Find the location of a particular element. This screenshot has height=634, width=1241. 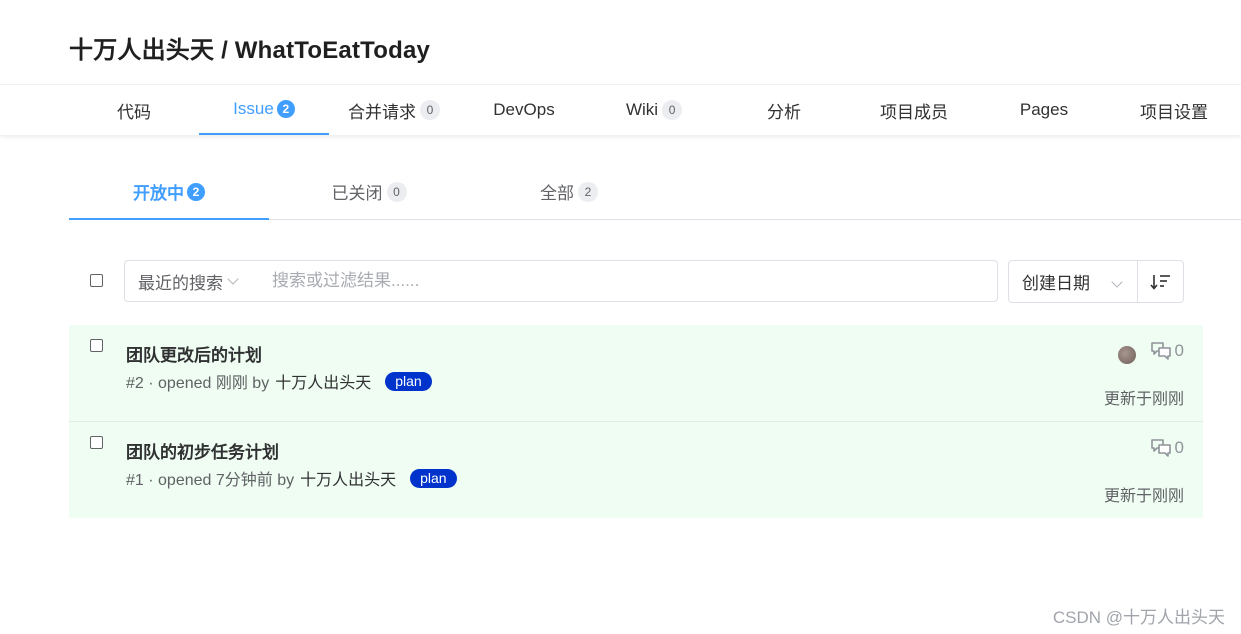

nav-issue-label: Issue is located at coordinates (253, 108).